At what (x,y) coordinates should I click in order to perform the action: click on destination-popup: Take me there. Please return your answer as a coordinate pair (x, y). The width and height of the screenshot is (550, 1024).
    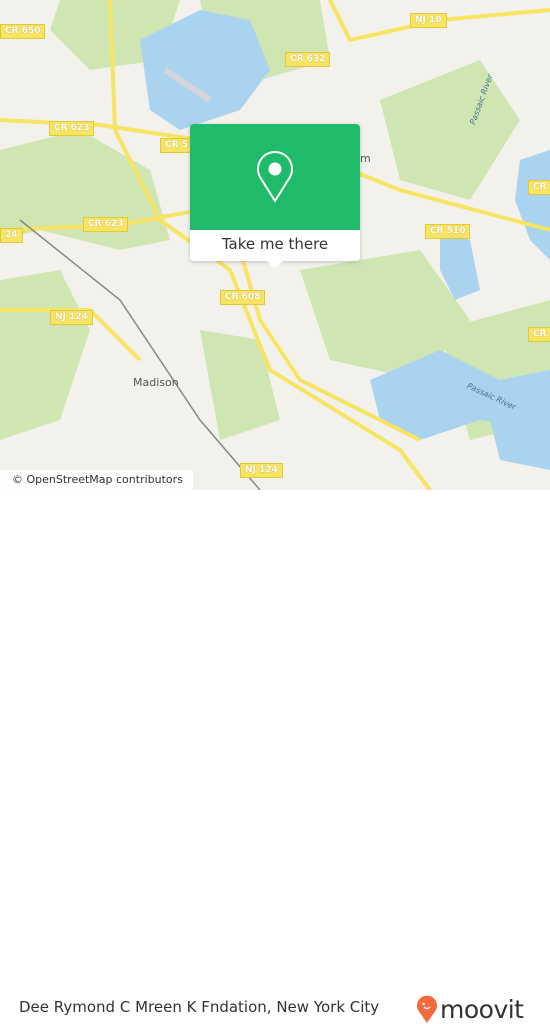
    Looking at the image, I should click on (275, 196).